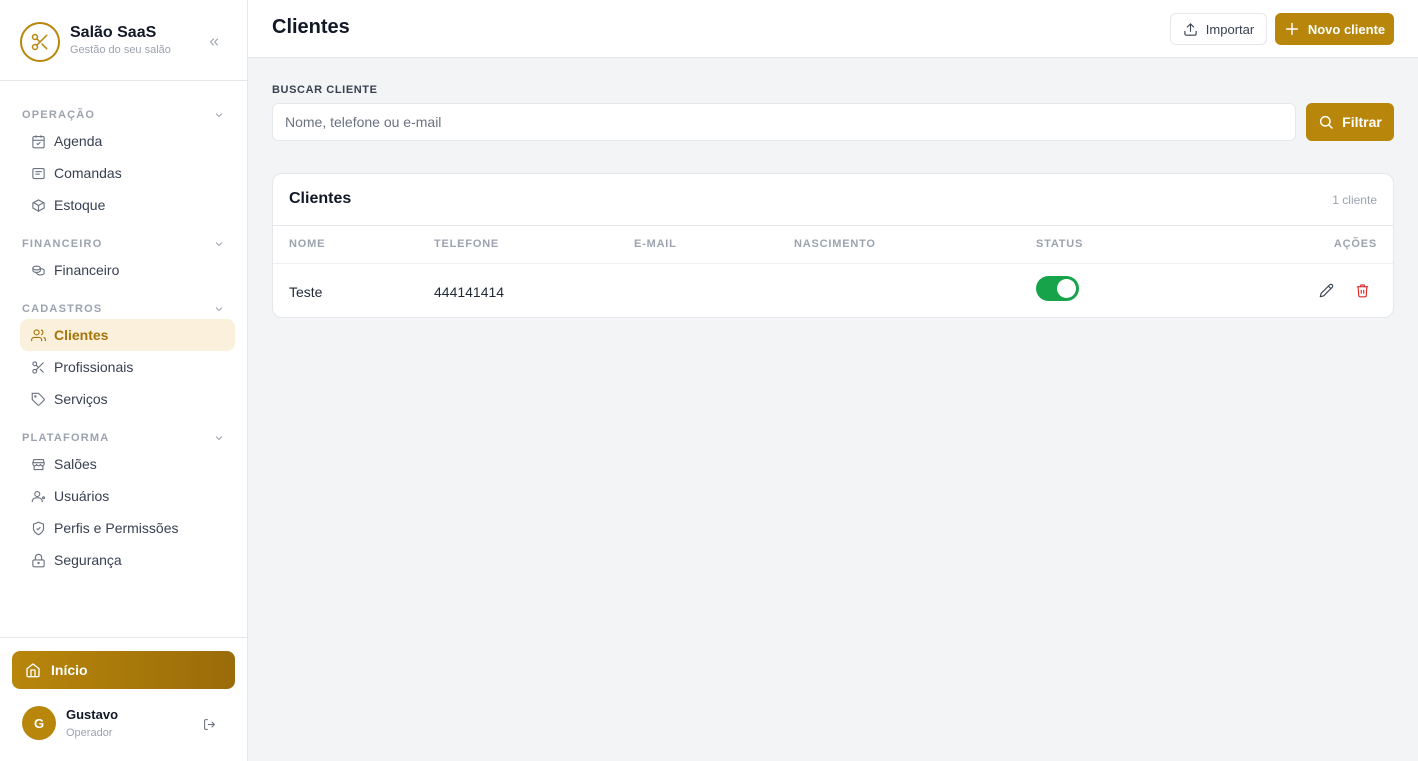 This screenshot has height=761, width=1418. Describe the element at coordinates (69, 670) in the screenshot. I see `home-label: Início` at that location.